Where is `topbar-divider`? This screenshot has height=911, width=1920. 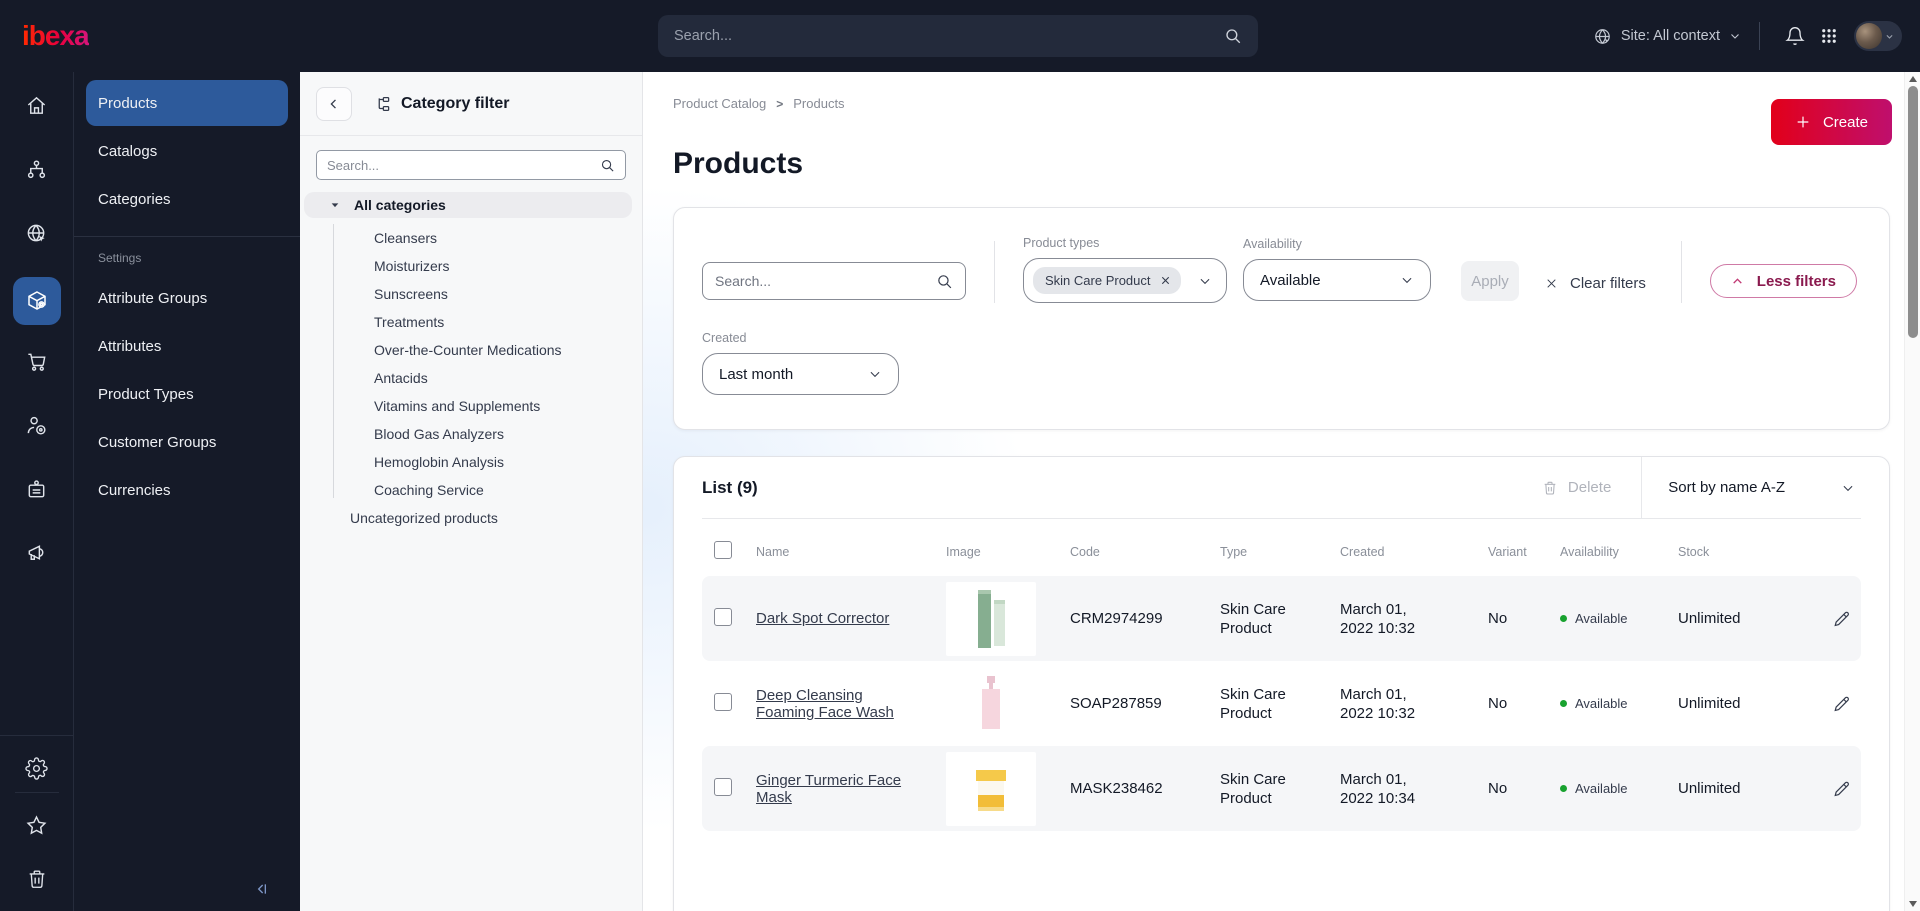
topbar-divider is located at coordinates (1759, 36).